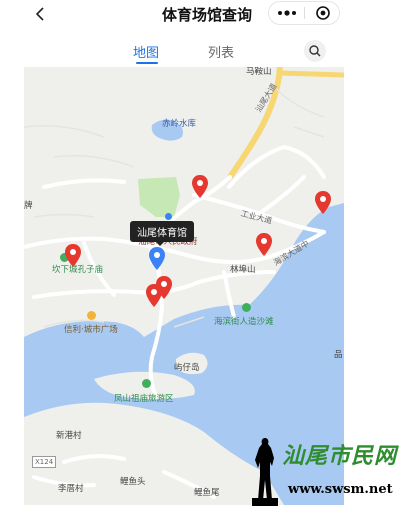  What do you see at coordinates (162, 233) in the screenshot?
I see `selected-venue-tooltip: 汕尾体育馆` at bounding box center [162, 233].